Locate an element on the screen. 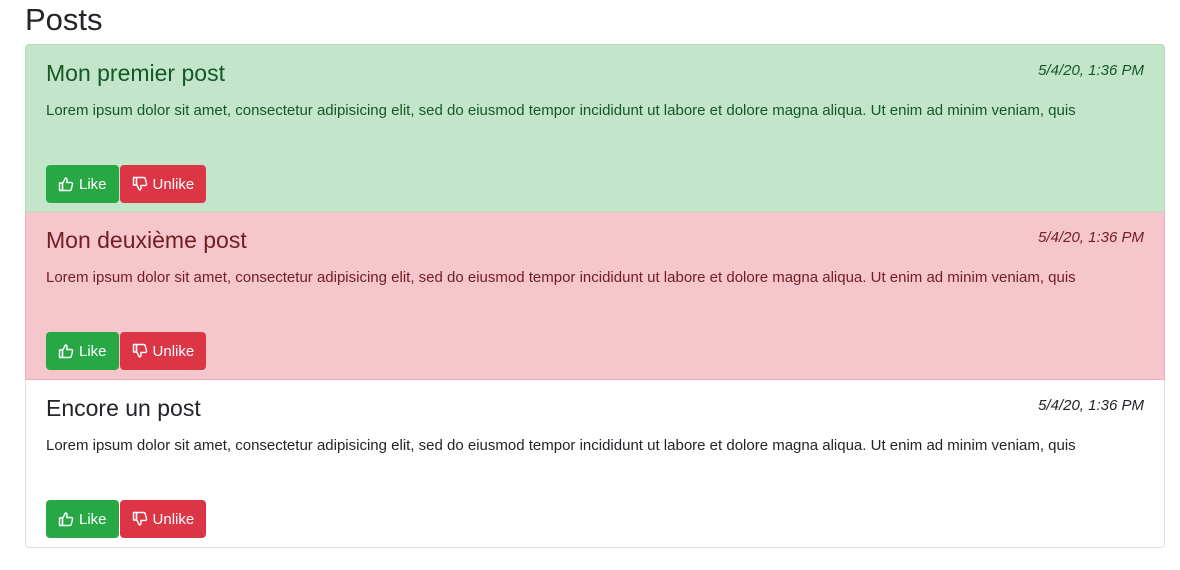 The height and width of the screenshot is (570, 1180). post-title: Encore un post is located at coordinates (123, 408).